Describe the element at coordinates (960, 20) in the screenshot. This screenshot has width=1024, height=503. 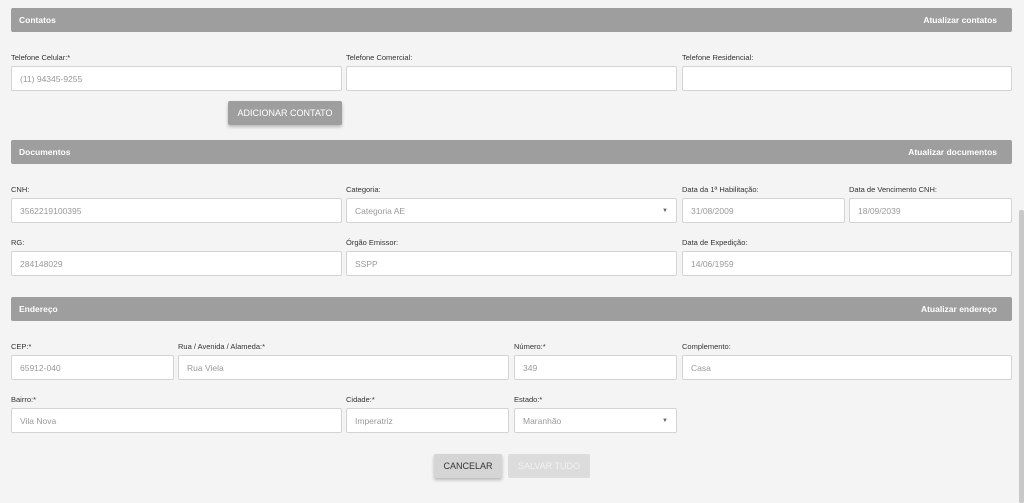
I see `atualizar-contatos-link: Atualizar contatos` at that location.